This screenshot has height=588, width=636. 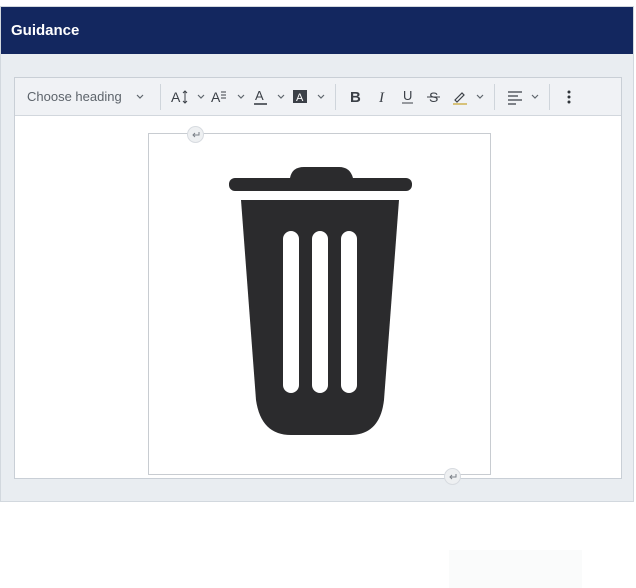 I want to click on editor-toolbar: Choose heading A A A A B I U S, so click(x=318, y=97).